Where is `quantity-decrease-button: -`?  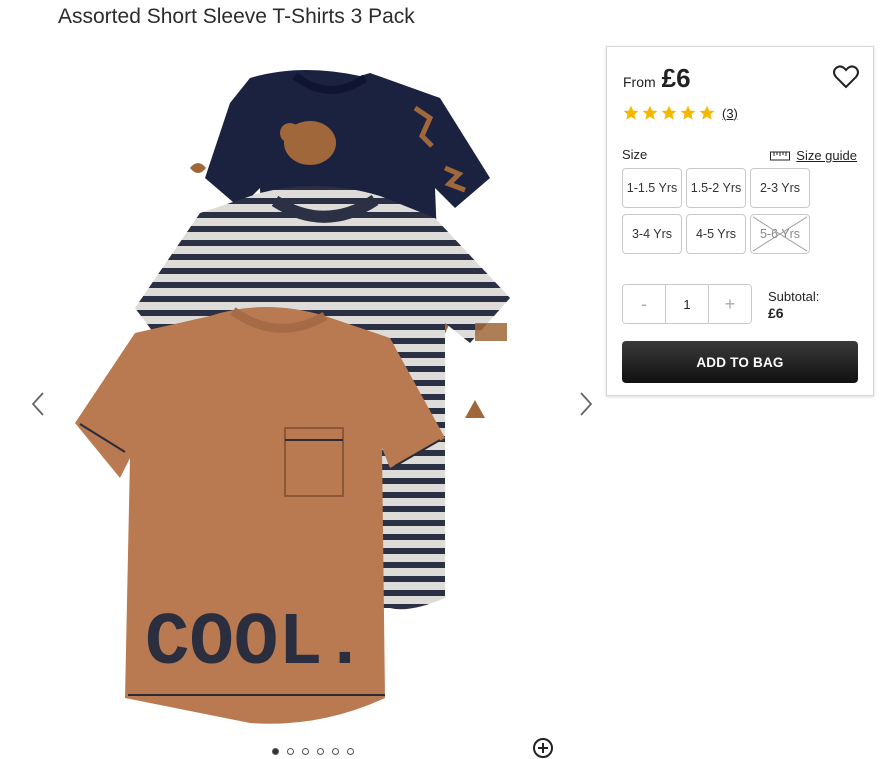 quantity-decrease-button: - is located at coordinates (644, 304).